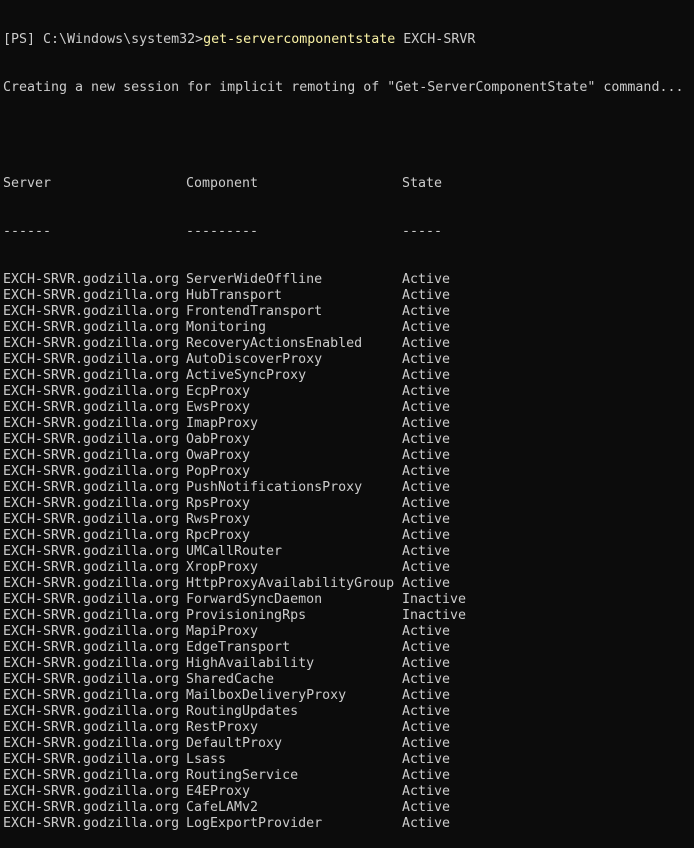 The width and height of the screenshot is (694, 848). I want to click on table-row: EXCH-SRVR.godzilla.org UMCallRouter Active, so click(347, 552).